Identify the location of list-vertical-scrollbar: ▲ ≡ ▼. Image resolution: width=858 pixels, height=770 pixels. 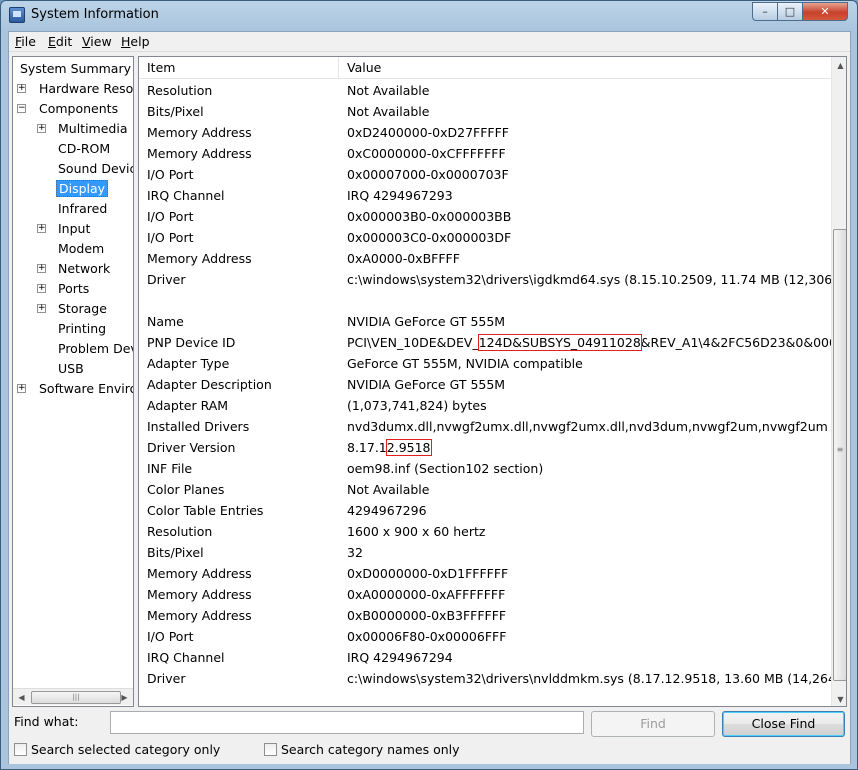
(838, 381).